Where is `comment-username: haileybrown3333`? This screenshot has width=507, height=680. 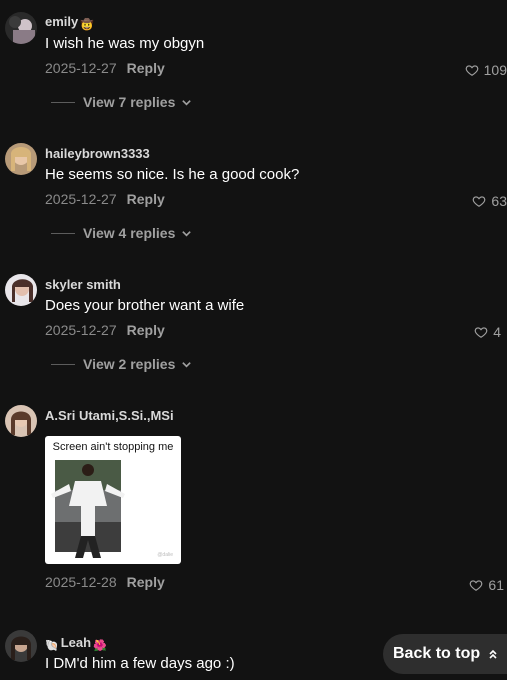
comment-username: haileybrown3333 is located at coordinates (97, 153).